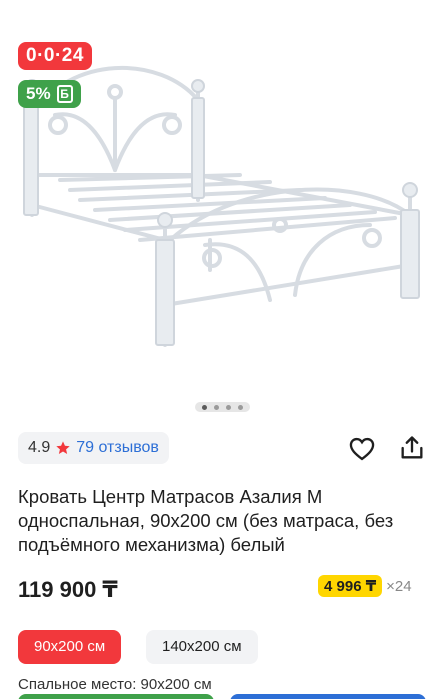 The width and height of the screenshot is (444, 699). Describe the element at coordinates (68, 589) in the screenshot. I see `product-price: 119 900 ₸` at that location.